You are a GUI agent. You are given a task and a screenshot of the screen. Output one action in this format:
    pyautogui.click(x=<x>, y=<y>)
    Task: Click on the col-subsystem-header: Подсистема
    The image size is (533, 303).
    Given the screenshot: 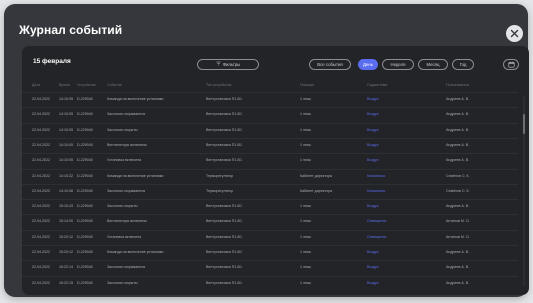 What is the action you would take?
    pyautogui.click(x=406, y=85)
    